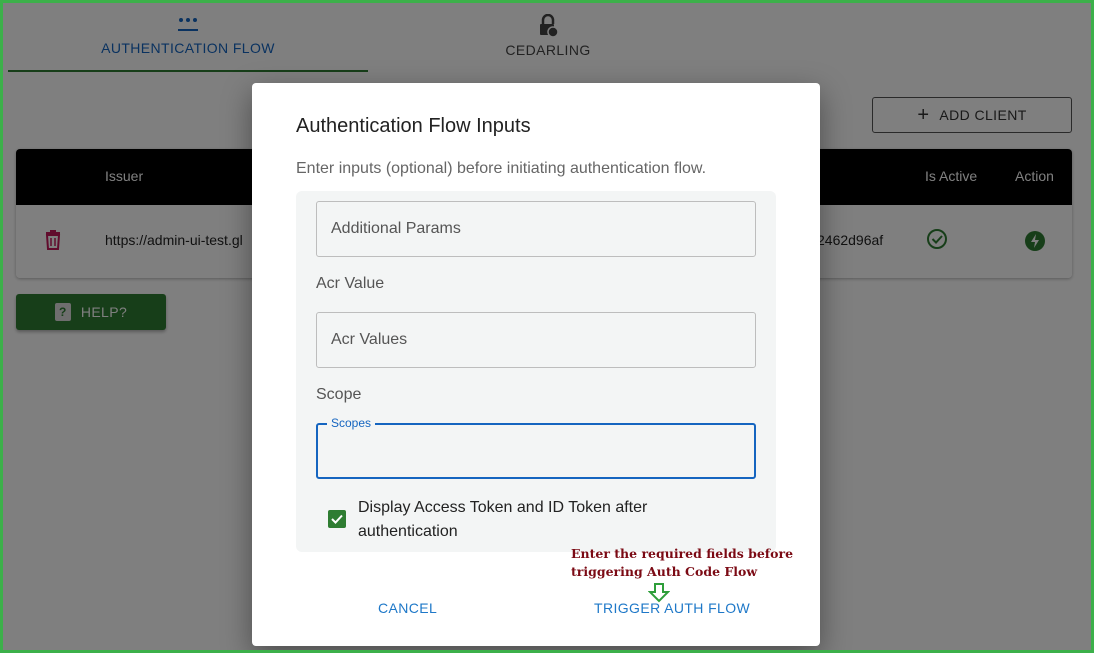 The width and height of the screenshot is (1094, 653). What do you see at coordinates (536, 447) in the screenshot?
I see `scopes-input: Scopes` at bounding box center [536, 447].